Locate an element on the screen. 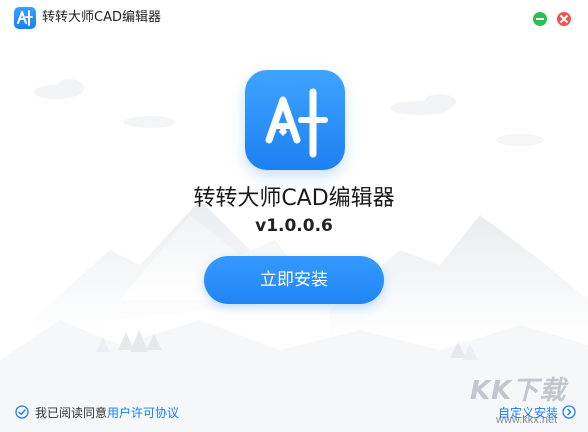 This screenshot has width=588, height=432. minimize-button is located at coordinates (540, 19).